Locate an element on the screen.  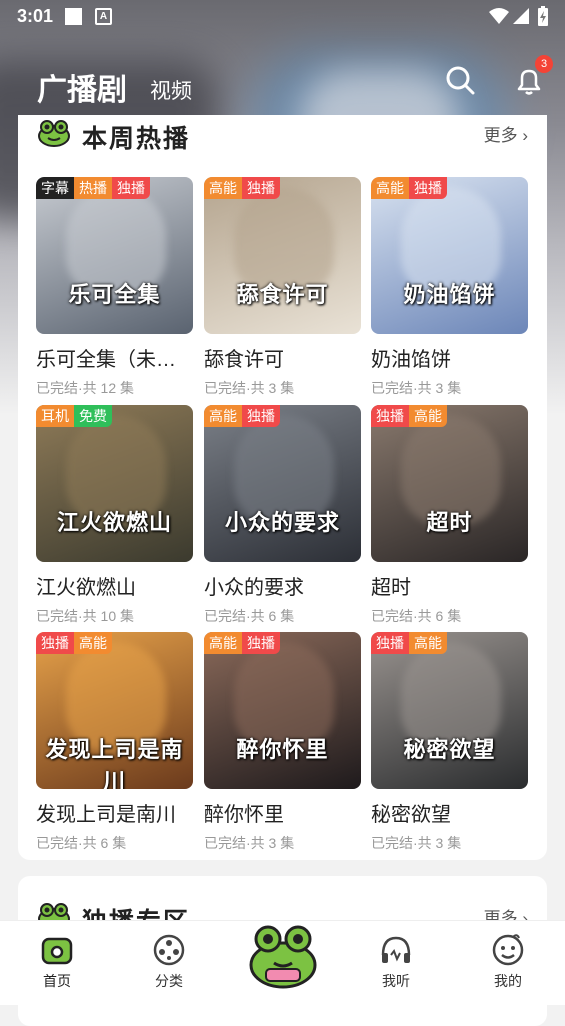
tab-label: 我的 is located at coordinates (508, 981).